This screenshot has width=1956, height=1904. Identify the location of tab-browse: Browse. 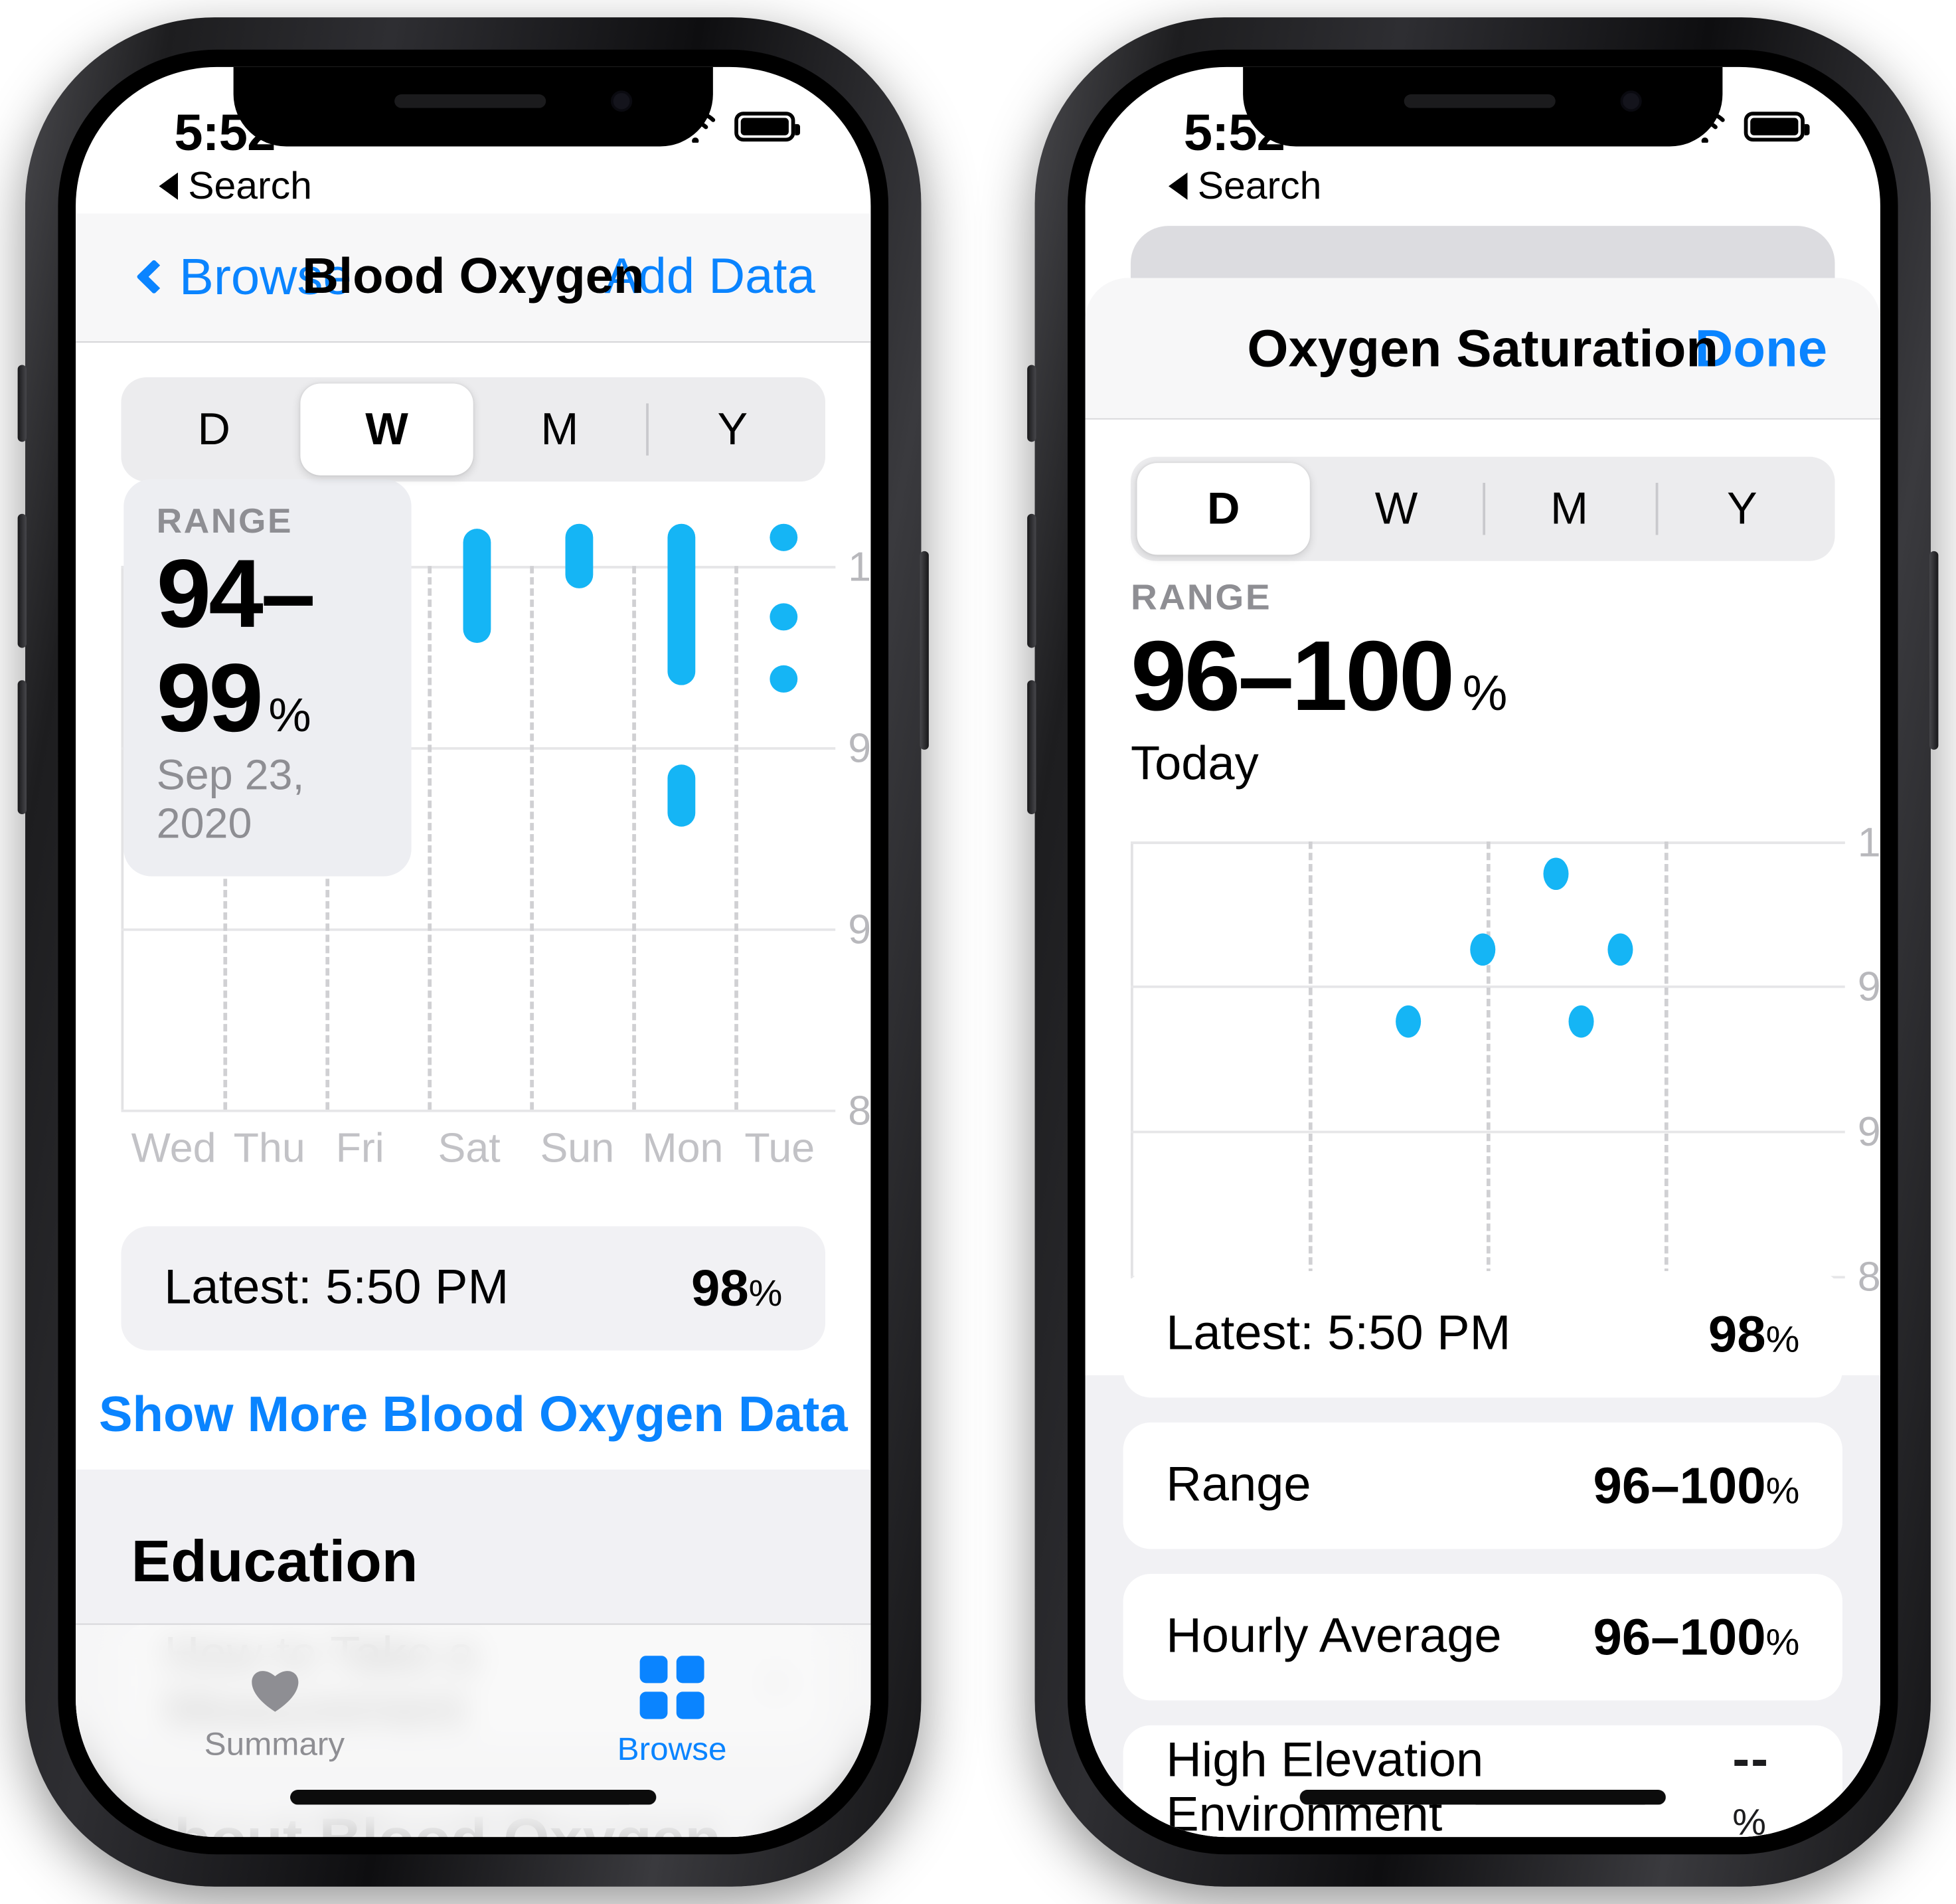
(672, 1730).